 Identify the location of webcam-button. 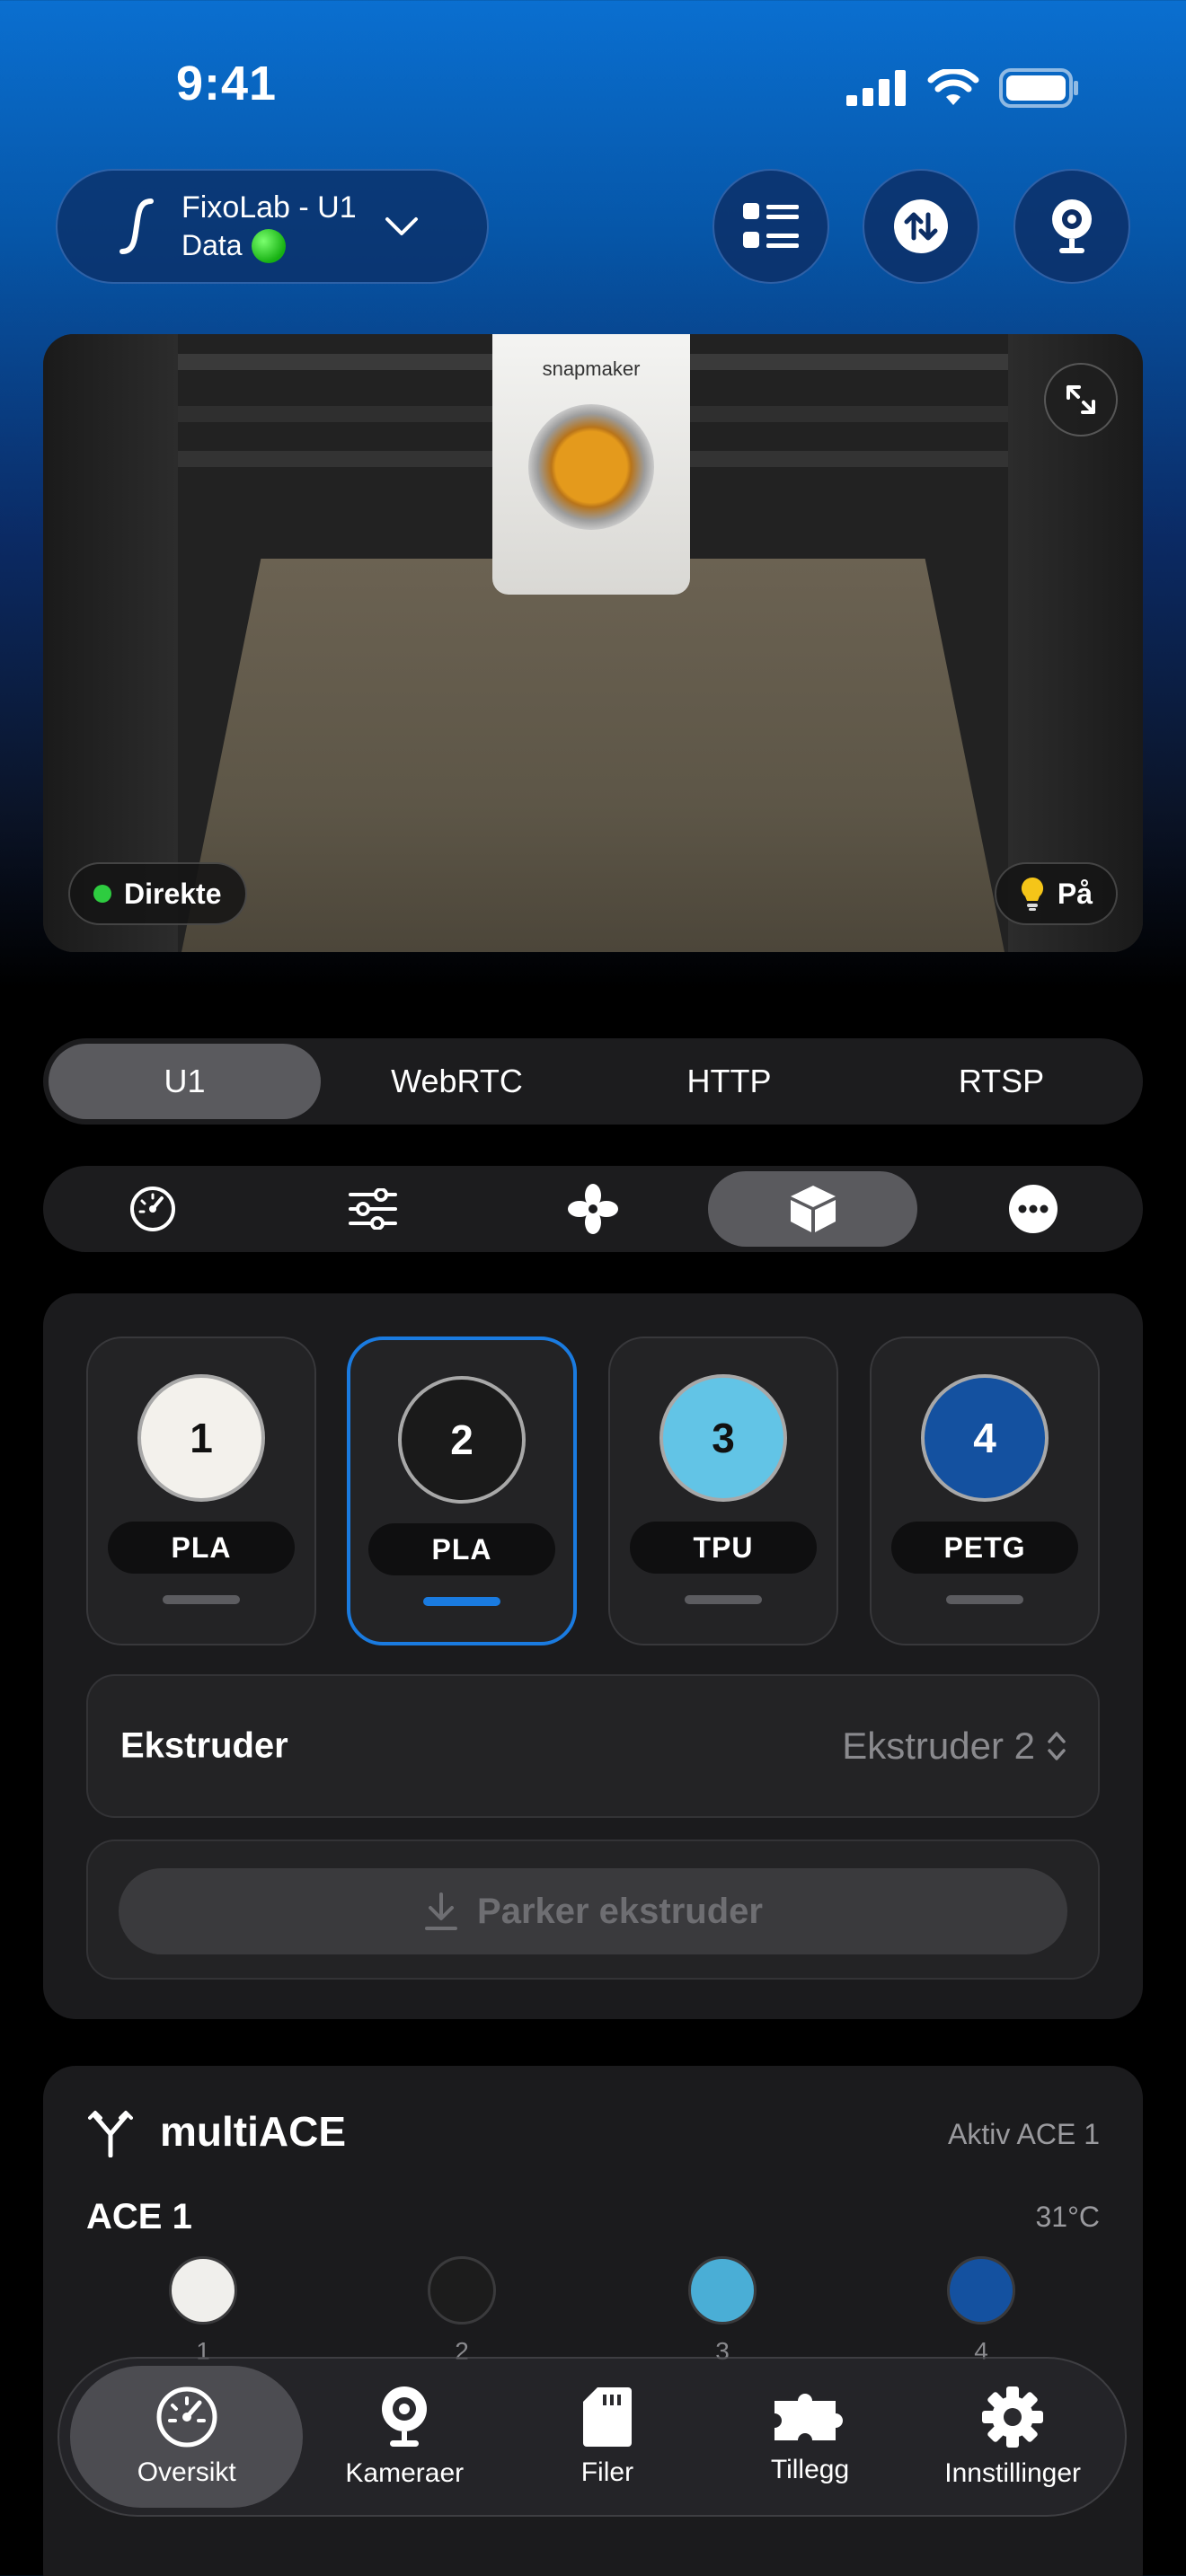
(1071, 226).